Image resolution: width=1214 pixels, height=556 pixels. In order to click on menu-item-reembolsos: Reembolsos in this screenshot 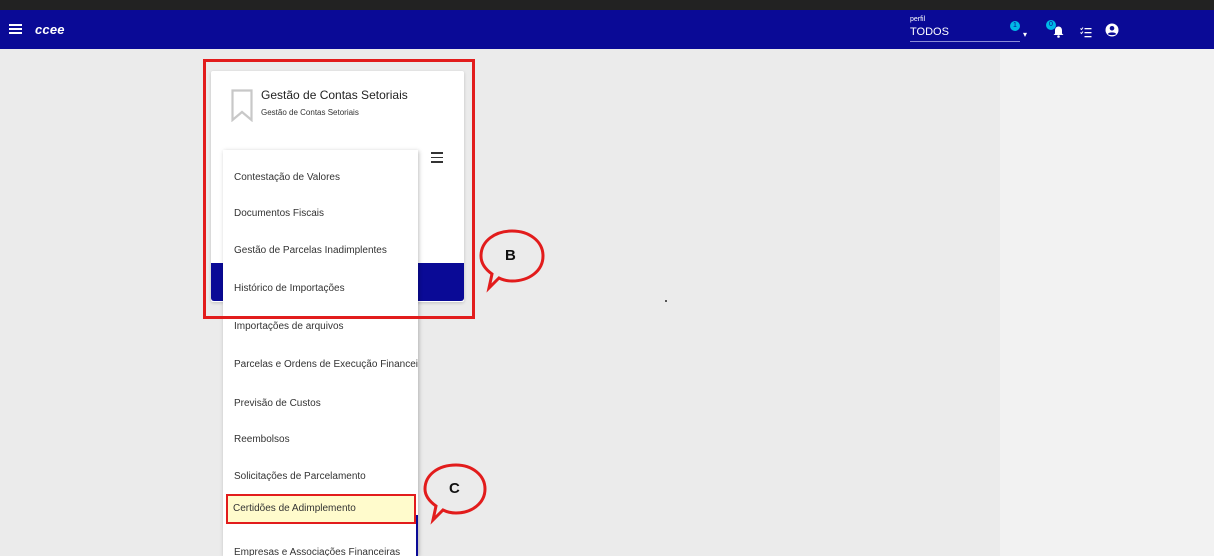, I will do `click(320, 440)`.